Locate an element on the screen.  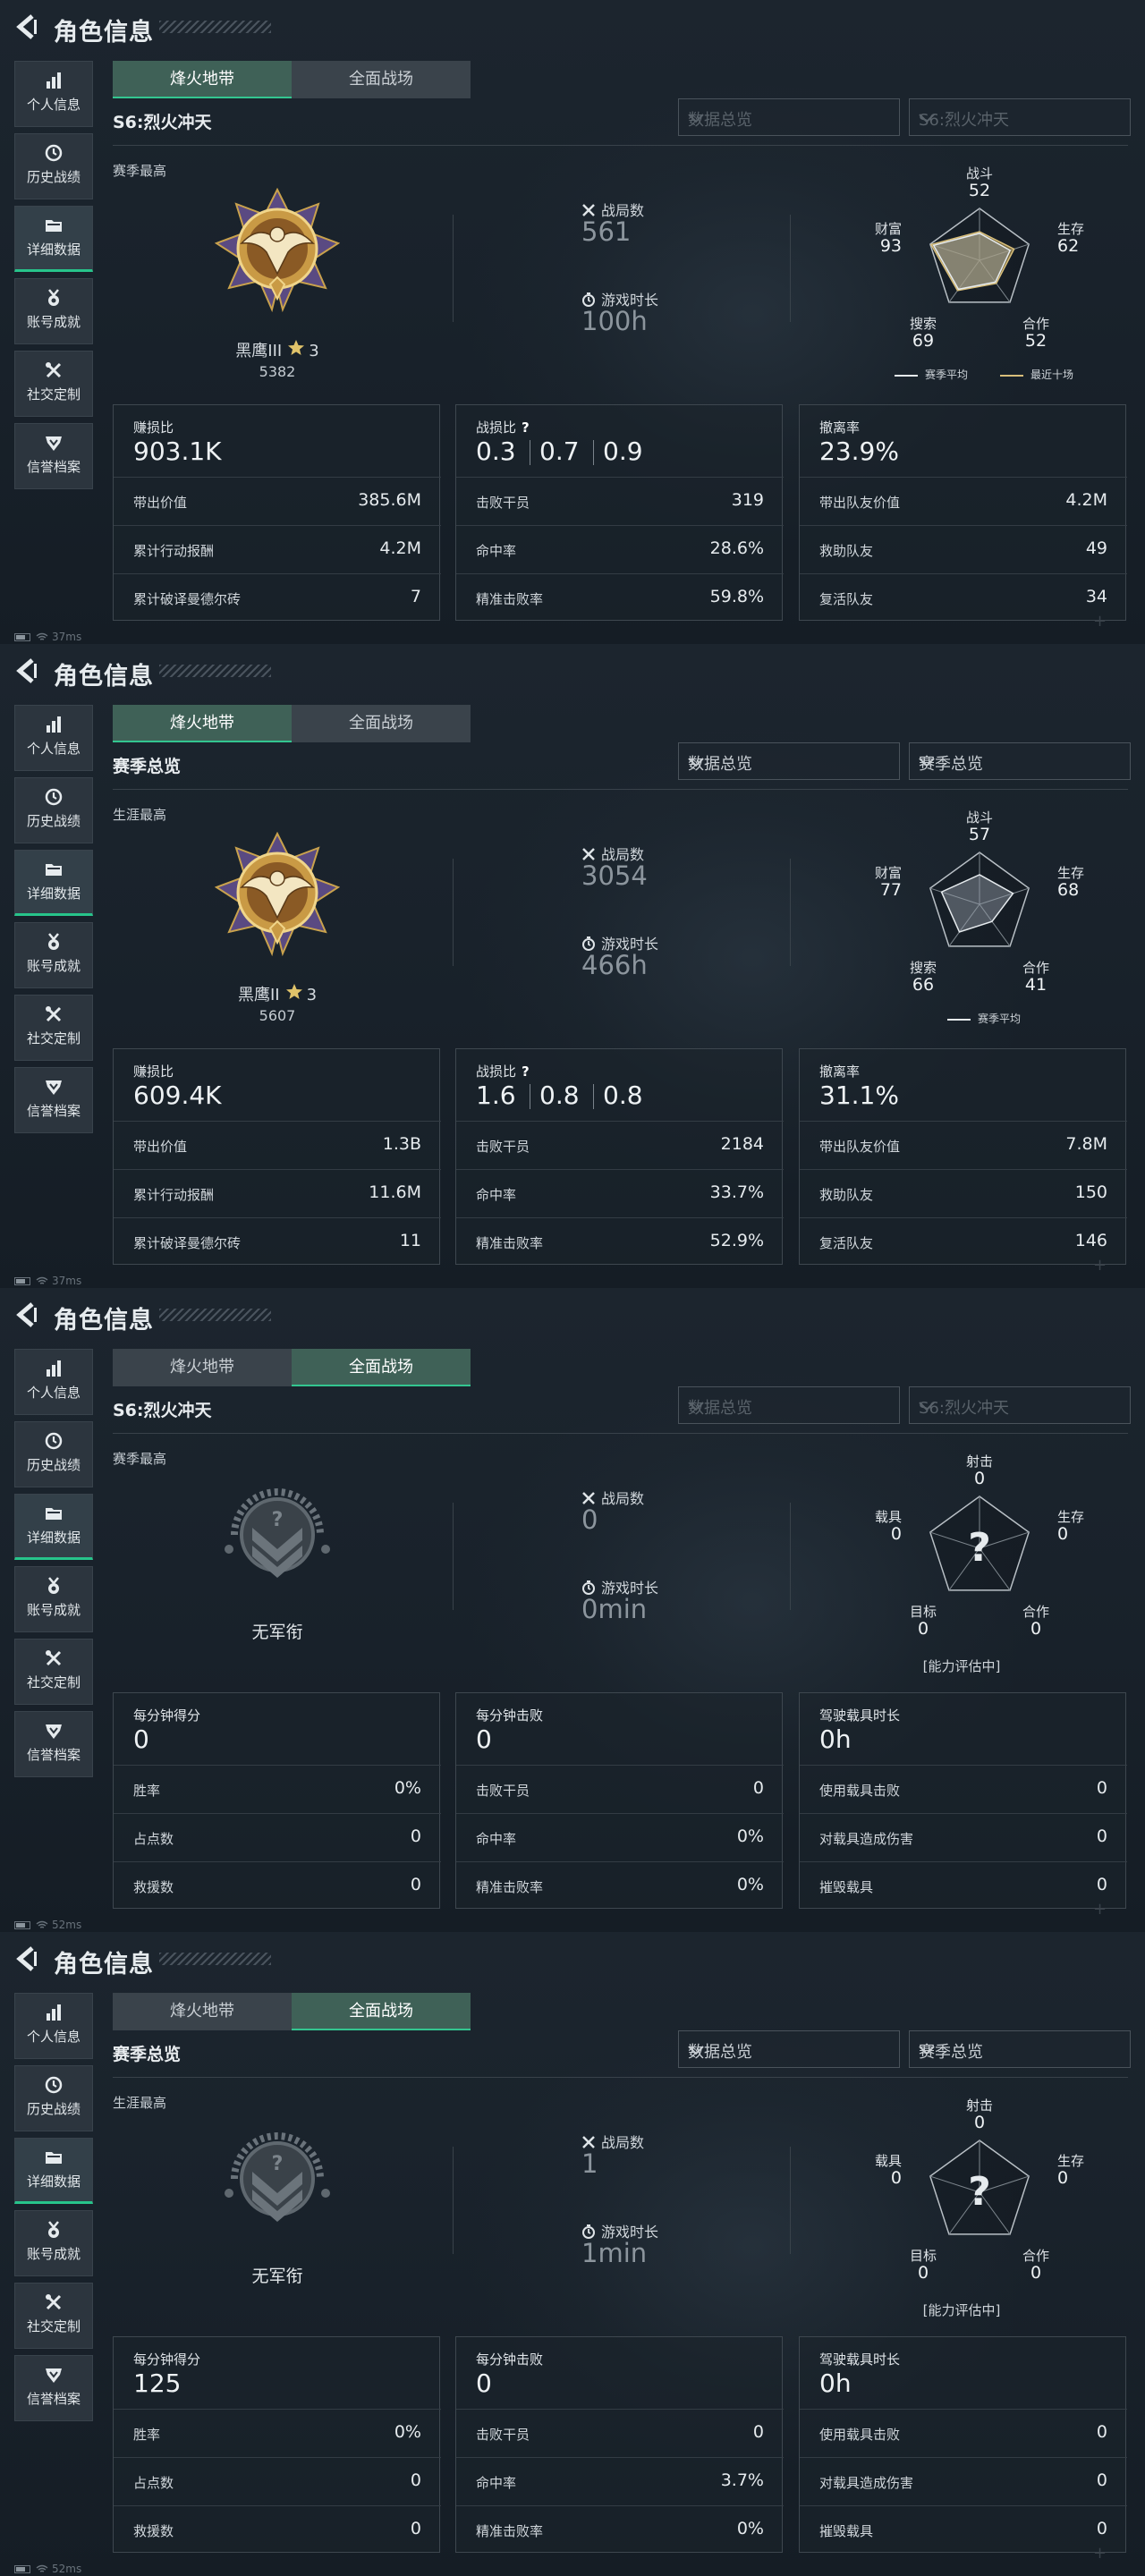
radar-axis-value: 52 is located at coordinates (979, 190).